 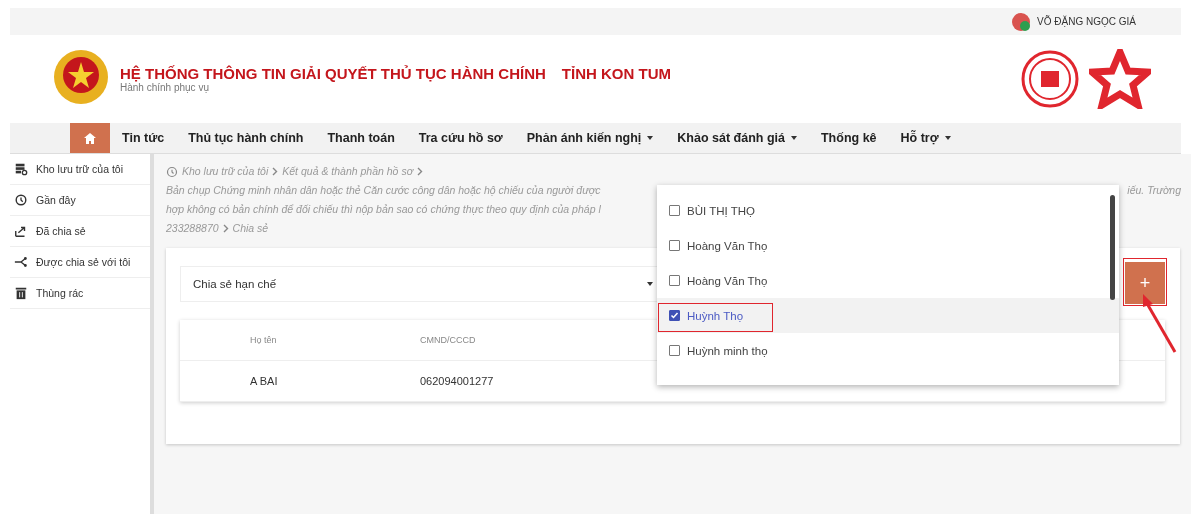 I want to click on user-avatar-icon, so click(x=1021, y=21).